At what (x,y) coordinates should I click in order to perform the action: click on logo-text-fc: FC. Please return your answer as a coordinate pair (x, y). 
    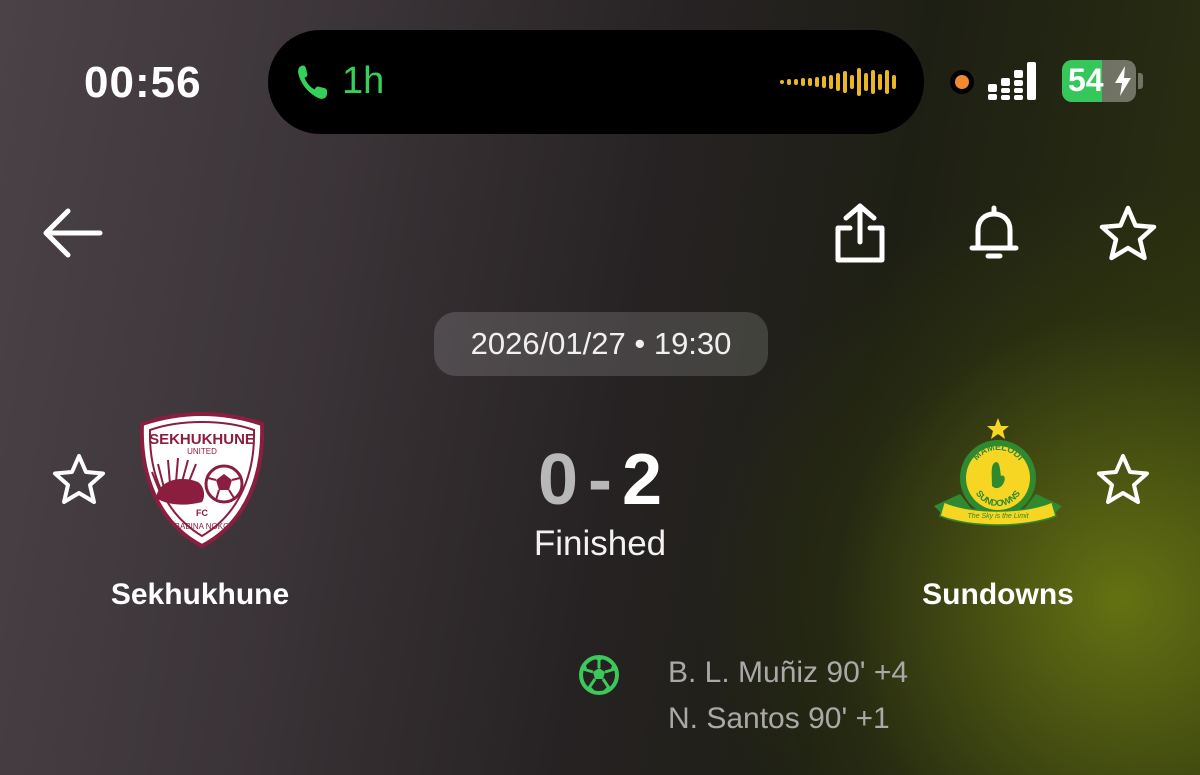
    Looking at the image, I should click on (202, 513).